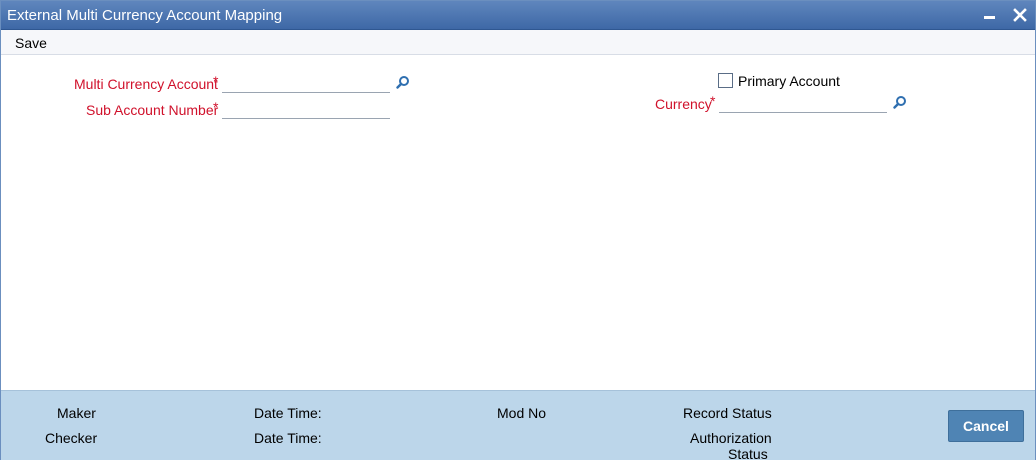  Describe the element at coordinates (31, 43) in the screenshot. I see `save-button: Save` at that location.